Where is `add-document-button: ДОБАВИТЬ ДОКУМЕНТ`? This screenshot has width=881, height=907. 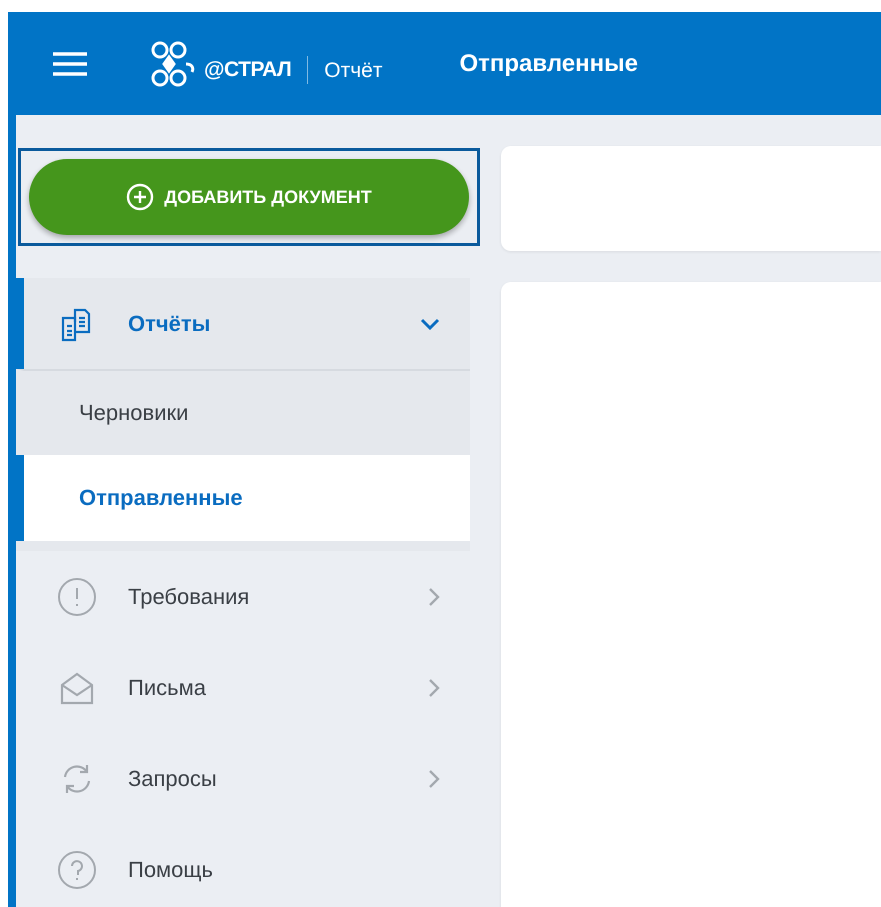
add-document-button: ДОБАВИТЬ ДОКУМЕНТ is located at coordinates (249, 197).